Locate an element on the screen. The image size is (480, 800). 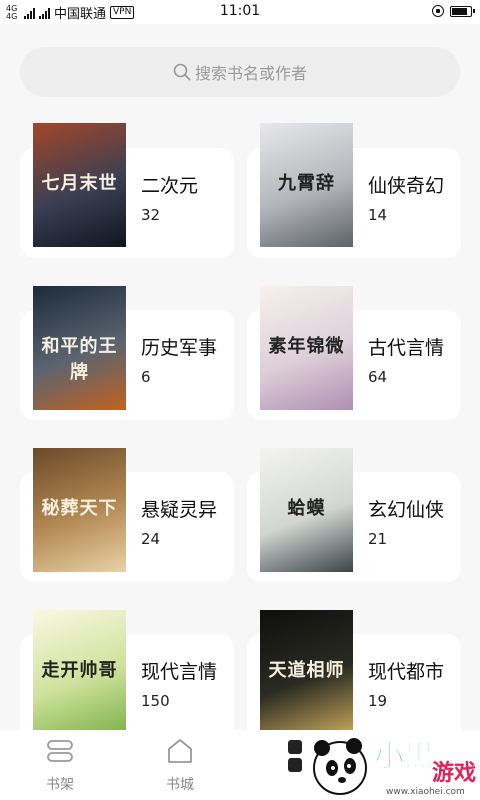
category-name: 悬疑灵异 is located at coordinates (179, 510).